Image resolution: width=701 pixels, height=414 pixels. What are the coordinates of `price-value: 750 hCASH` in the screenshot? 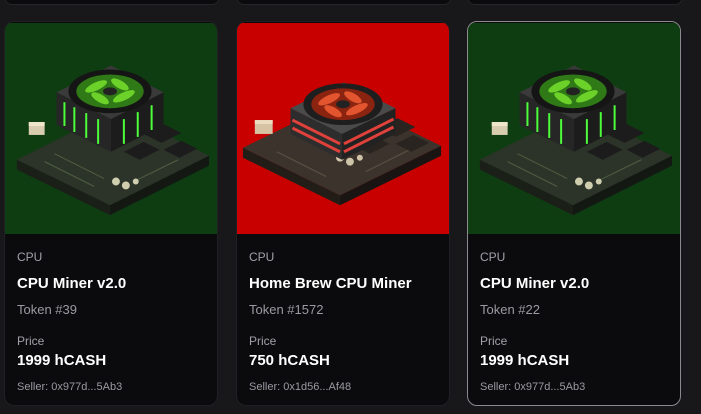 It's located at (289, 360).